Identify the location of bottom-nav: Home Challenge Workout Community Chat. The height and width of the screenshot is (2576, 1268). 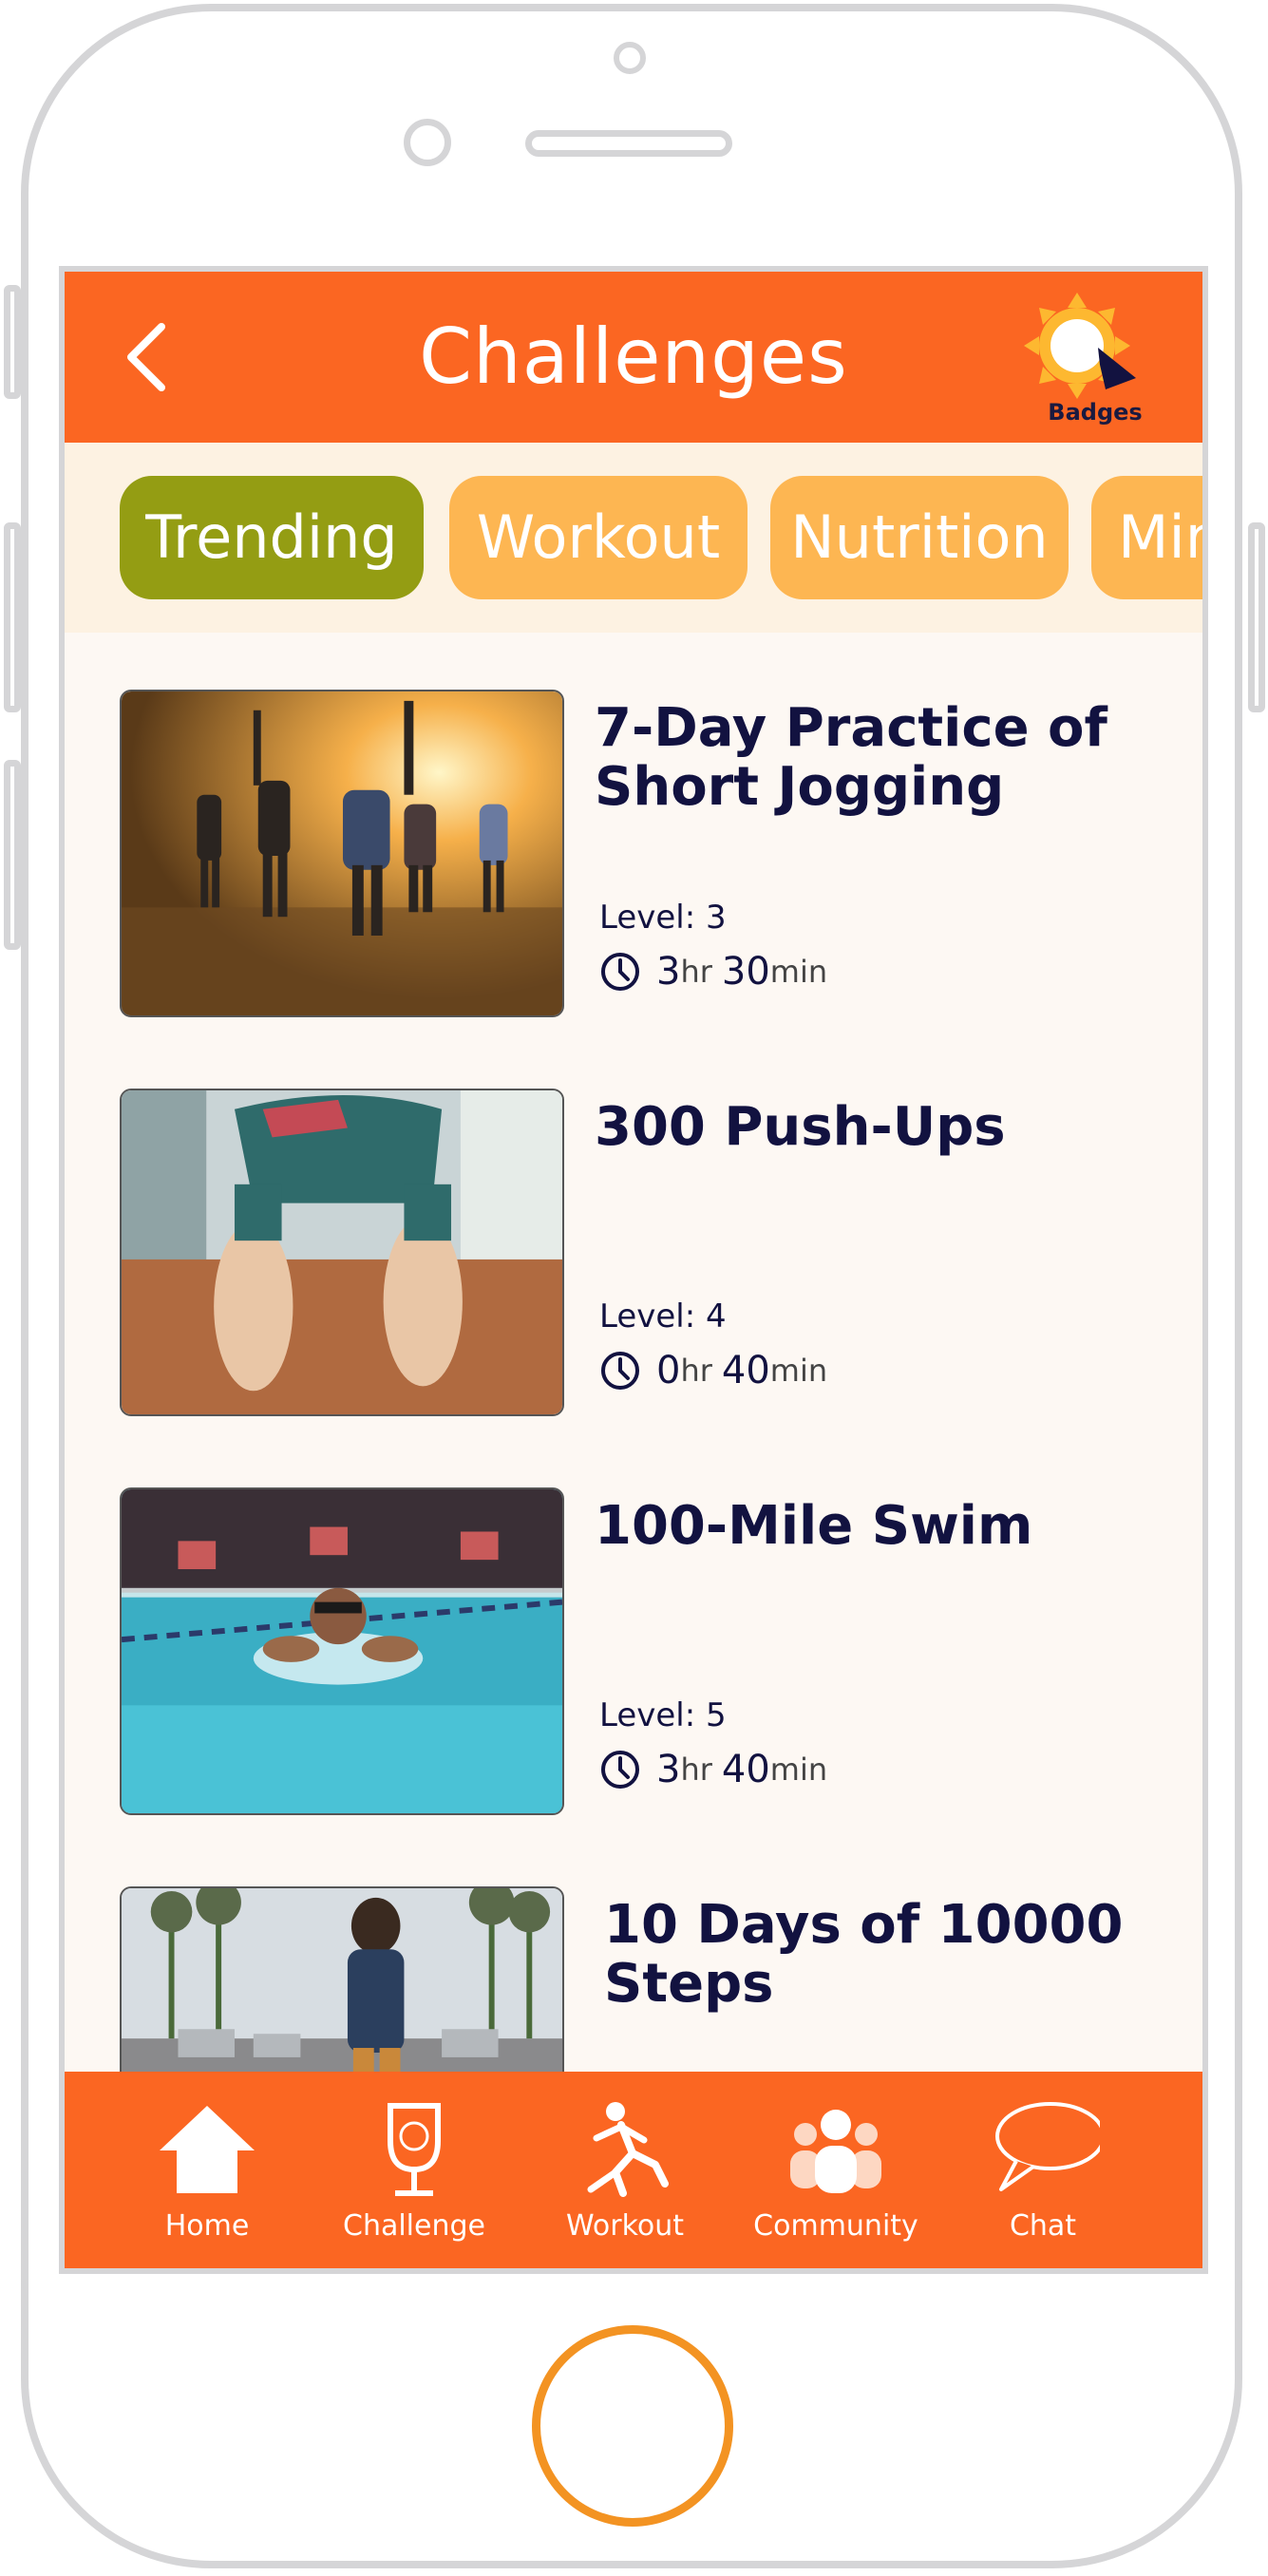
(633, 2170).